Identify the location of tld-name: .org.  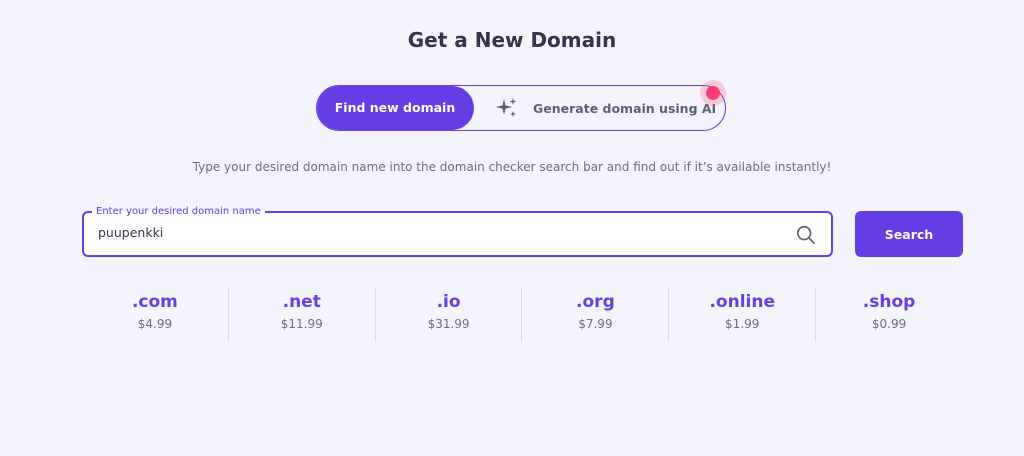
(595, 302).